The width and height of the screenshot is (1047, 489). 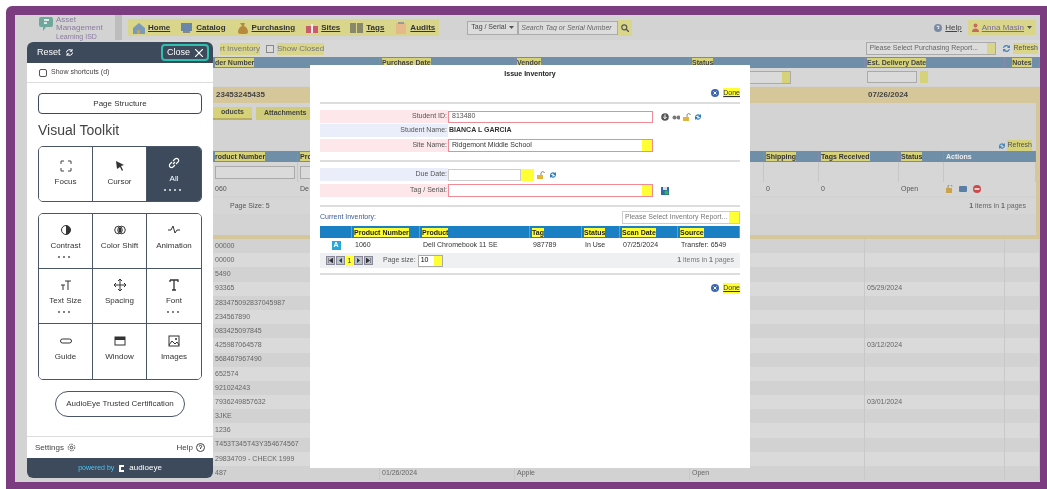 What do you see at coordinates (174, 285) in the screenshot?
I see `font-icon` at bounding box center [174, 285].